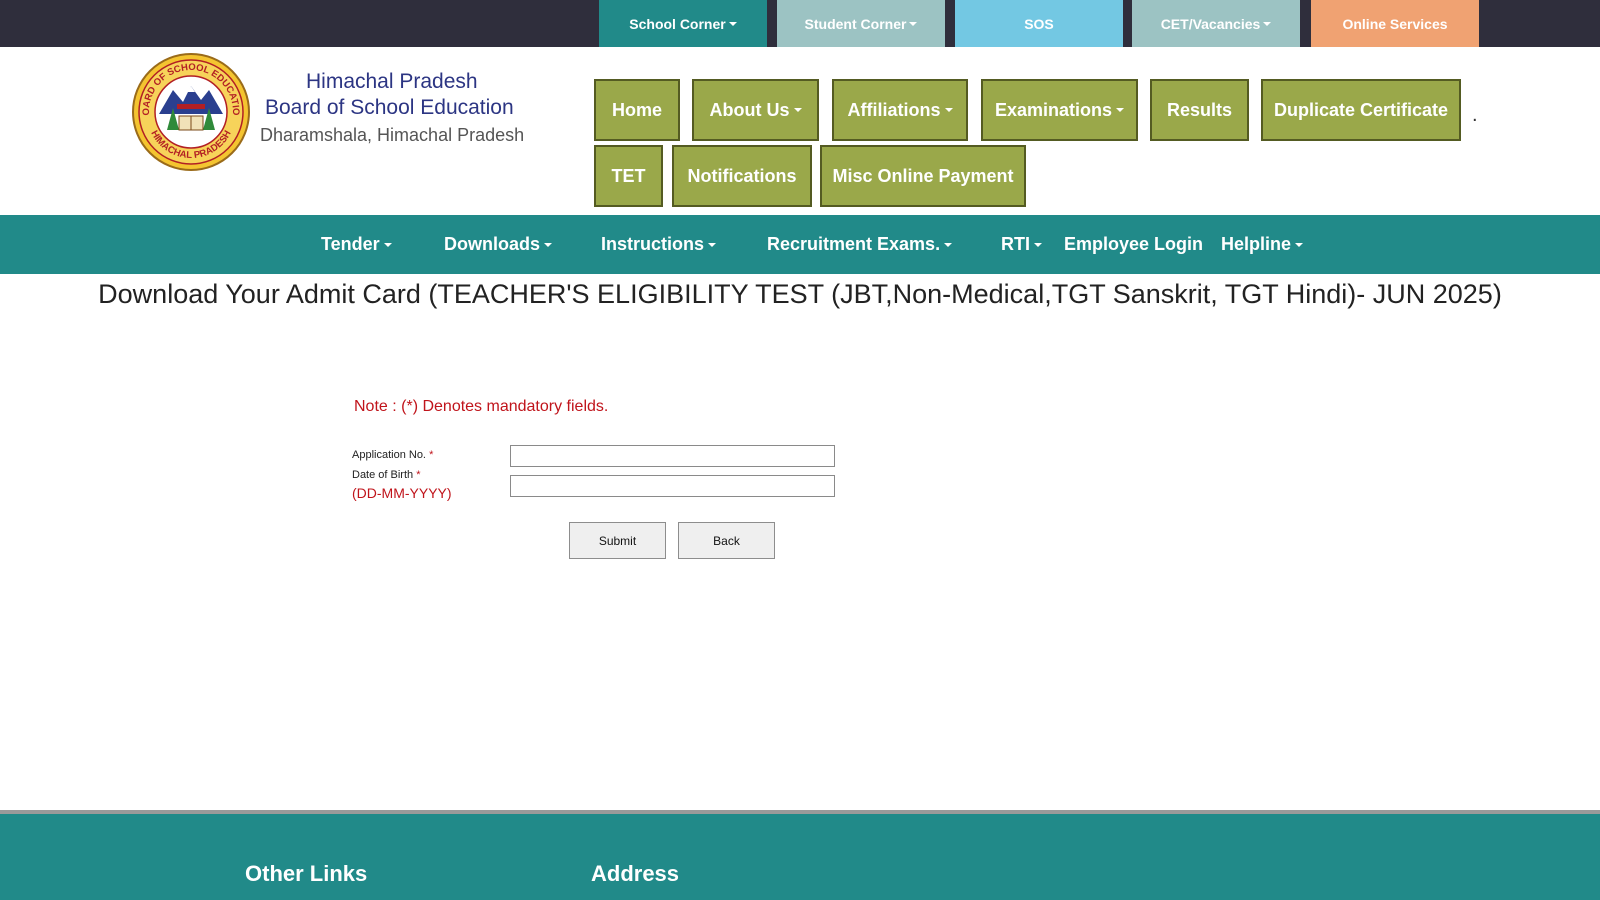 Image resolution: width=1600 pixels, height=900 pixels. What do you see at coordinates (617, 540) in the screenshot?
I see `submit-button: Submit` at bounding box center [617, 540].